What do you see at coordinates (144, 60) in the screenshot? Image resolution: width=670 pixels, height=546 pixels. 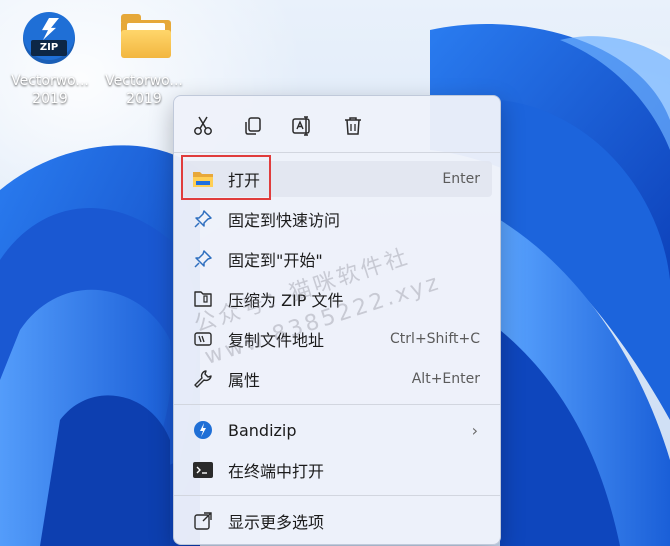 I see `desktop-icon-folder: Vectorwo... 2019` at bounding box center [144, 60].